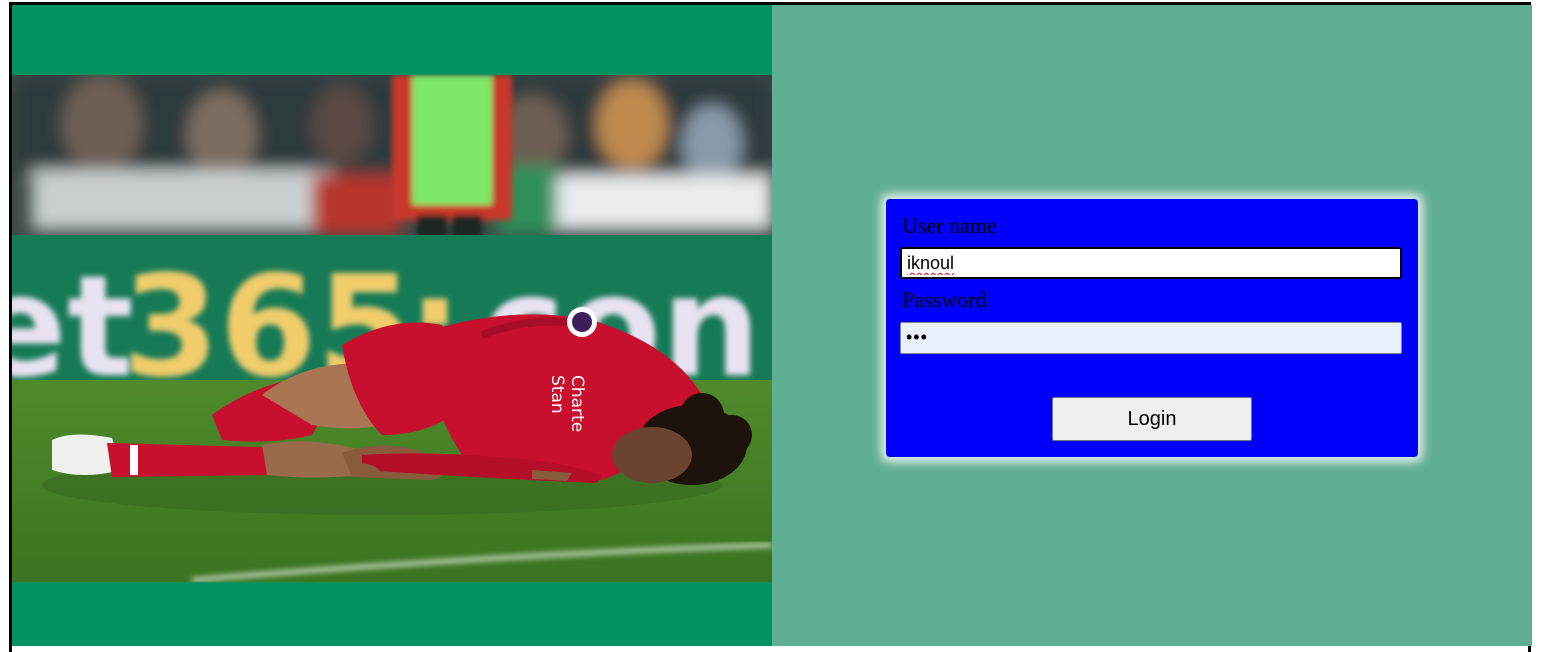  Describe the element at coordinates (931, 263) in the screenshot. I see `username-value: iknoul` at that location.